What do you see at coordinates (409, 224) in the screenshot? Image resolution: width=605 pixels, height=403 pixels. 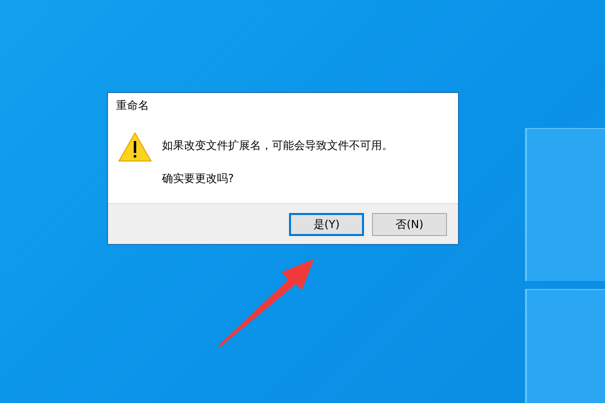 I see `dialog-button: 否(N)` at bounding box center [409, 224].